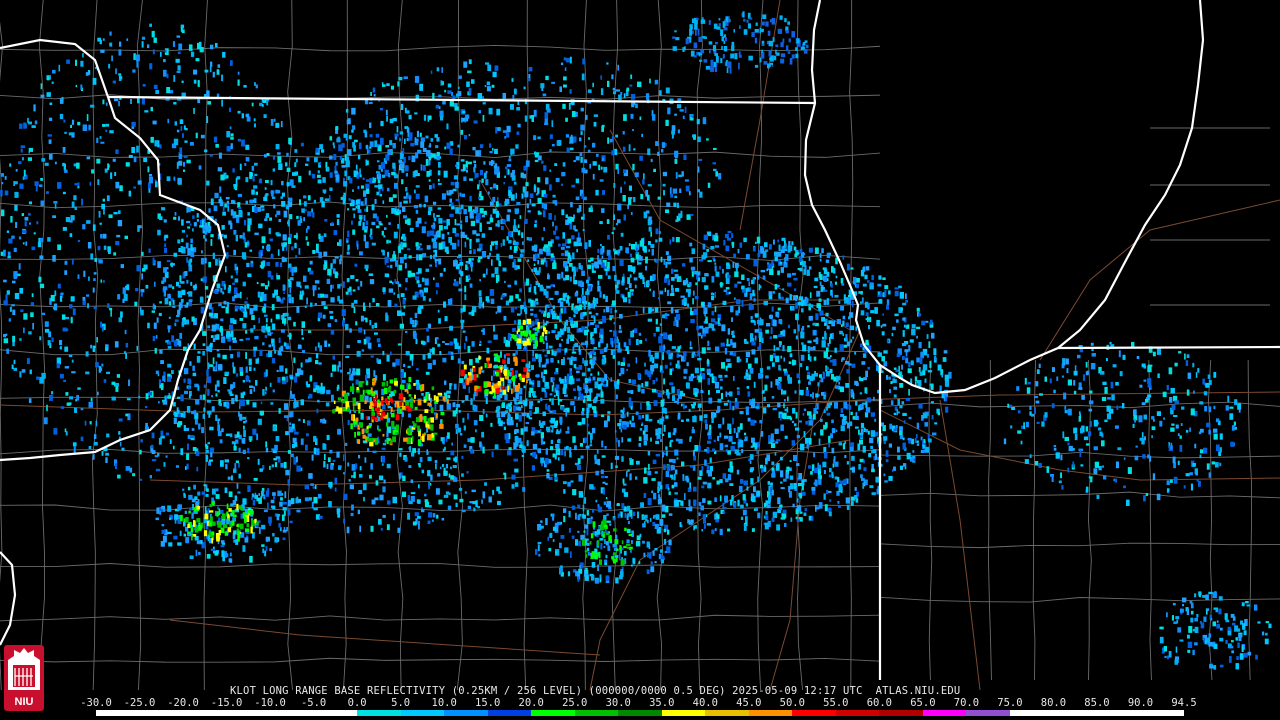 This screenshot has width=1280, height=720. Describe the element at coordinates (1140, 703) in the screenshot. I see `scale-tick-label: 90.0` at that location.